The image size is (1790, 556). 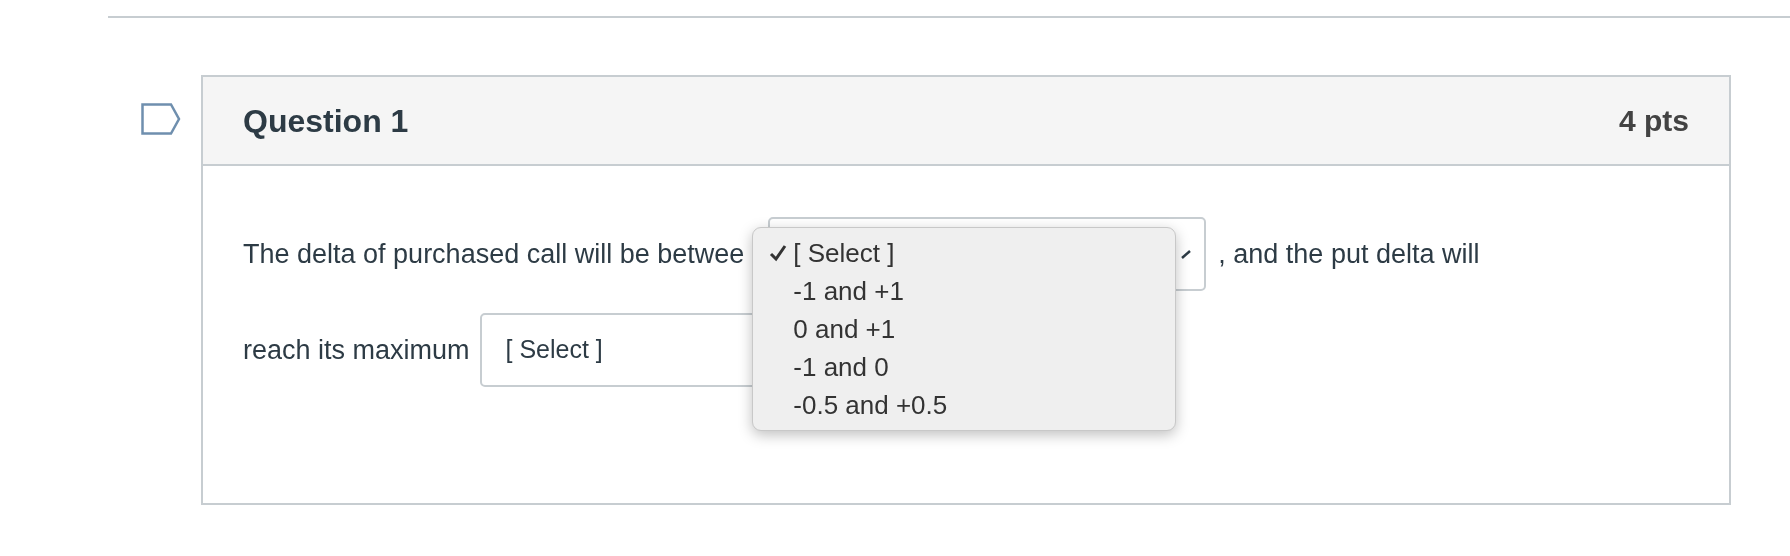 I want to click on question-title: Question 1, so click(x=326, y=121).